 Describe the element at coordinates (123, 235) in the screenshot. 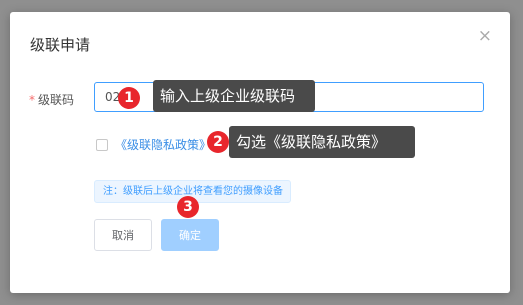

I see `cancel-button: 取消` at that location.